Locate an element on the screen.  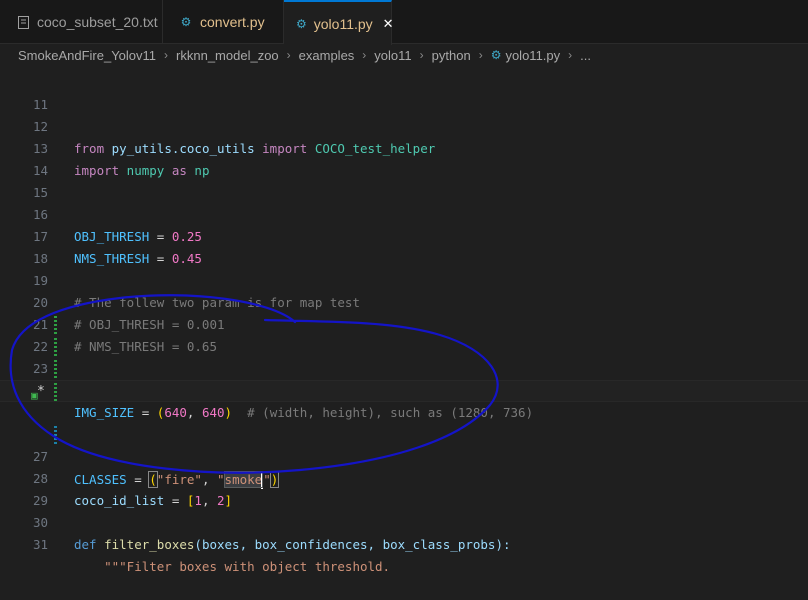
breadcrumb-item: SmokeAndFire_Yolov11 is located at coordinates (87, 55).